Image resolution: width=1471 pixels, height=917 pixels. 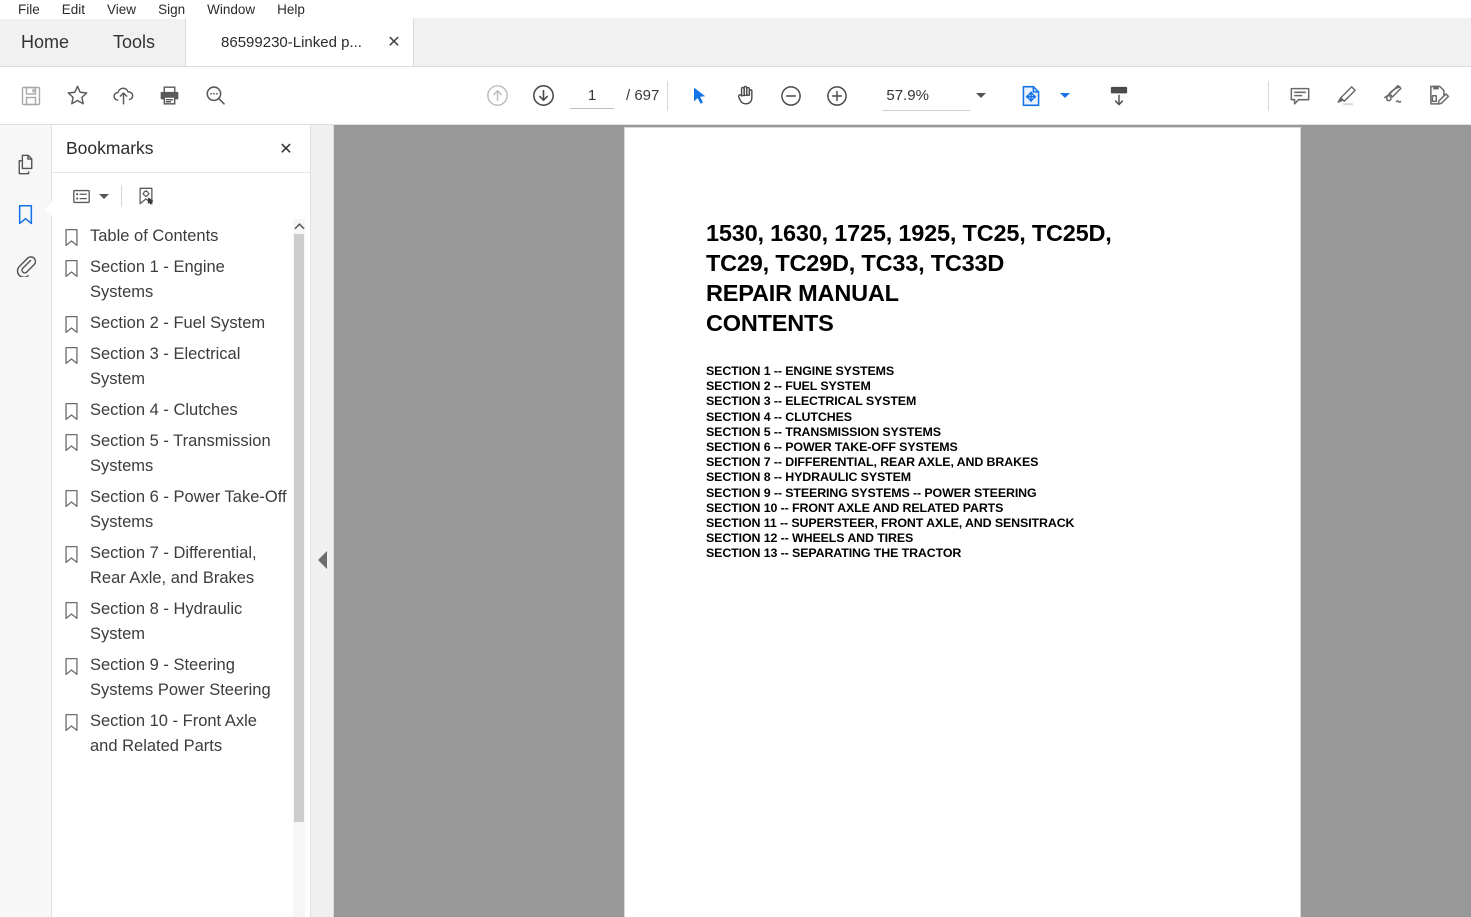 I want to click on list-item: Section 6 - Power Take-Off Systems, so click(x=187, y=510).